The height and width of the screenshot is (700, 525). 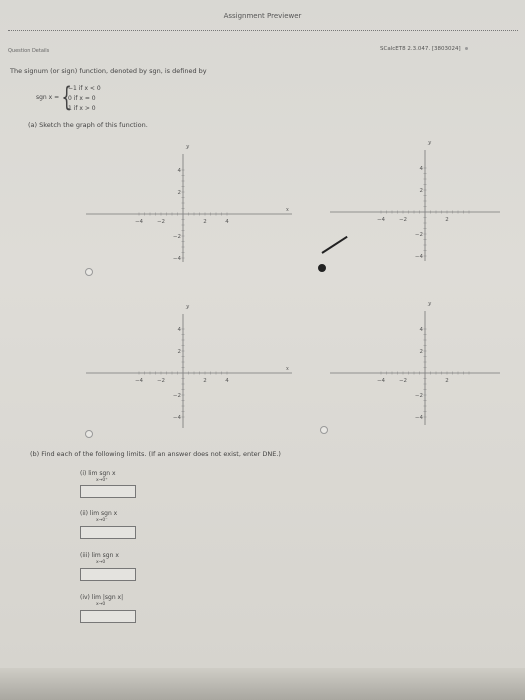 I want to click on limit-i: (i) lim sgn x x→0⁺, so click(x=98, y=476).